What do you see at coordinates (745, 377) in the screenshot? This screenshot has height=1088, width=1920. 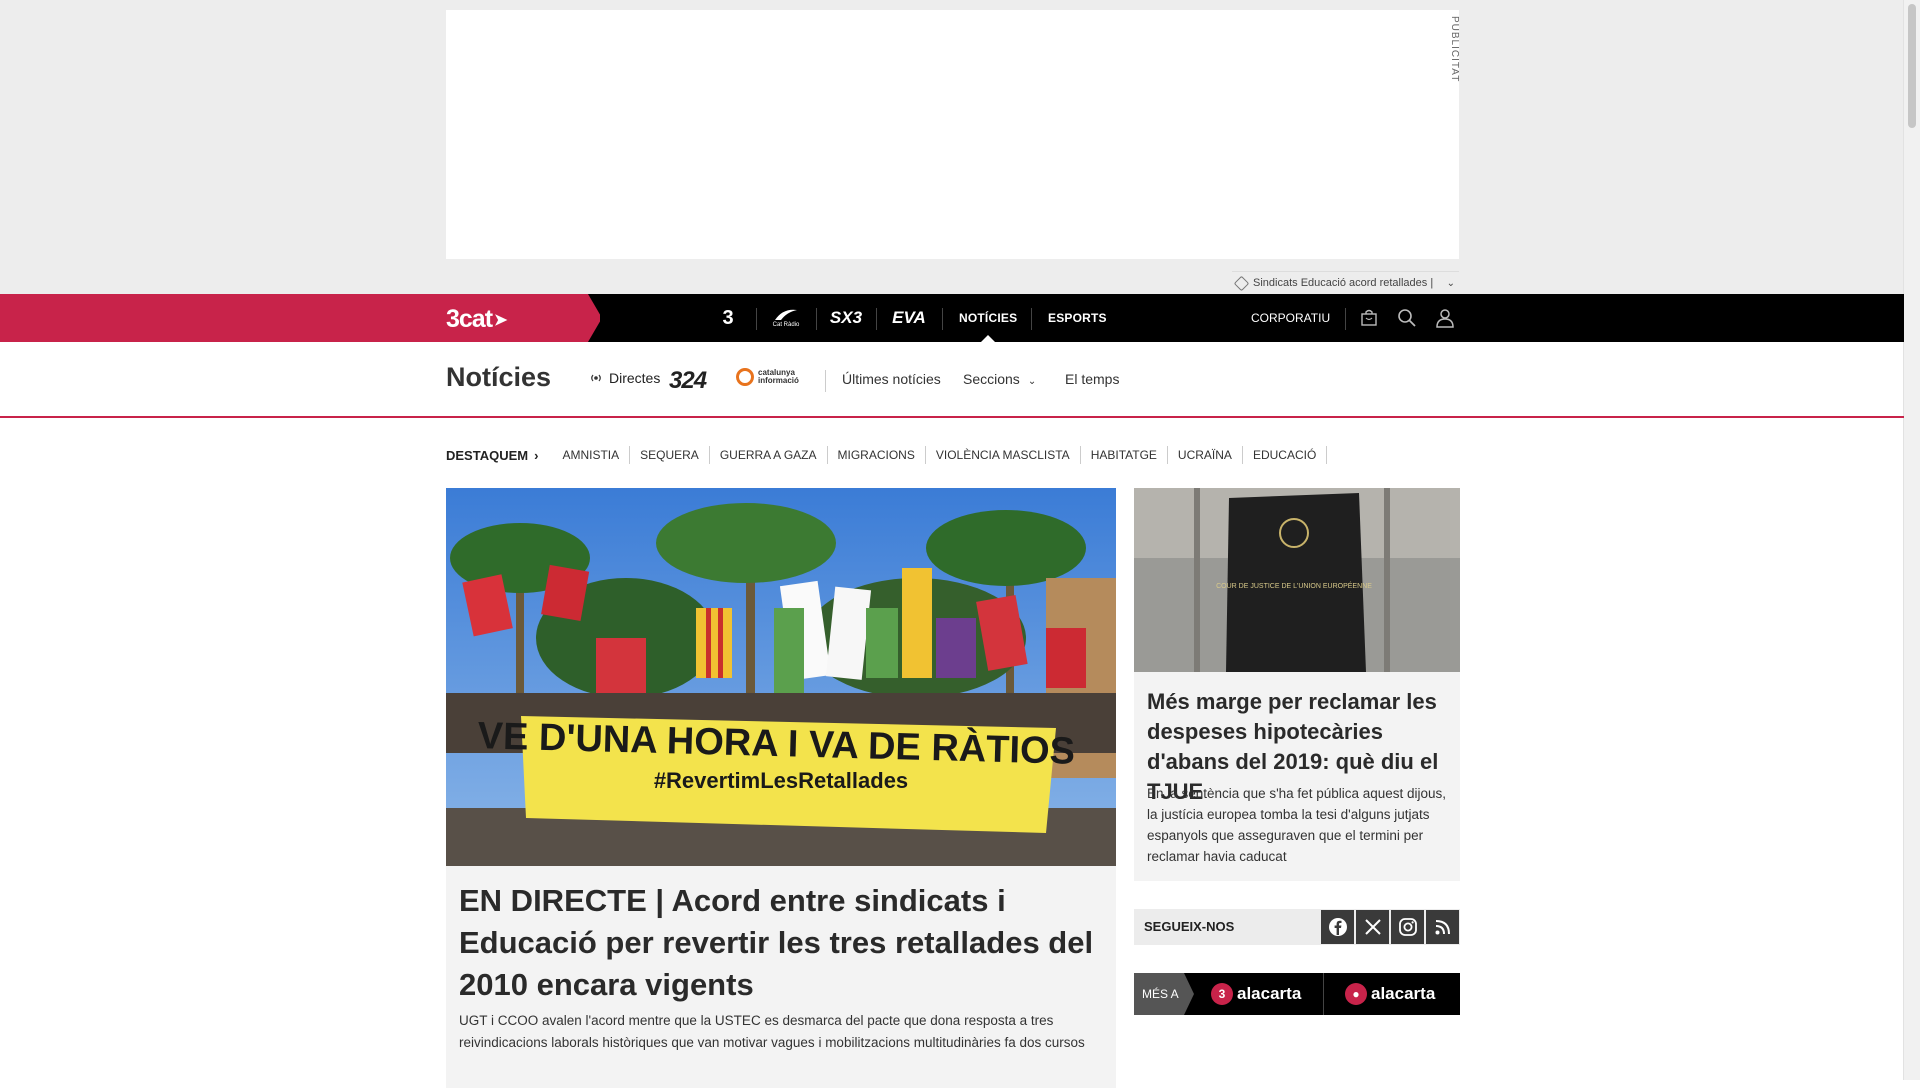 I see `catinfo-circle-icon` at bounding box center [745, 377].